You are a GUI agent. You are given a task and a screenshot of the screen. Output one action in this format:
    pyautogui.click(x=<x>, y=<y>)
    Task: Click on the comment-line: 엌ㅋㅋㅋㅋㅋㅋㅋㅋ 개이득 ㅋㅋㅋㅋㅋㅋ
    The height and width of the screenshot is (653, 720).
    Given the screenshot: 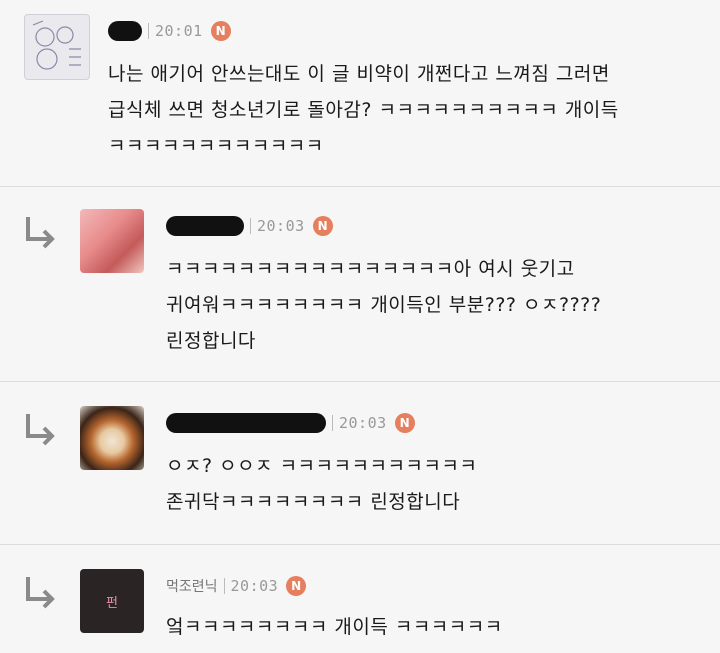 What is the action you would take?
    pyautogui.click(x=334, y=627)
    